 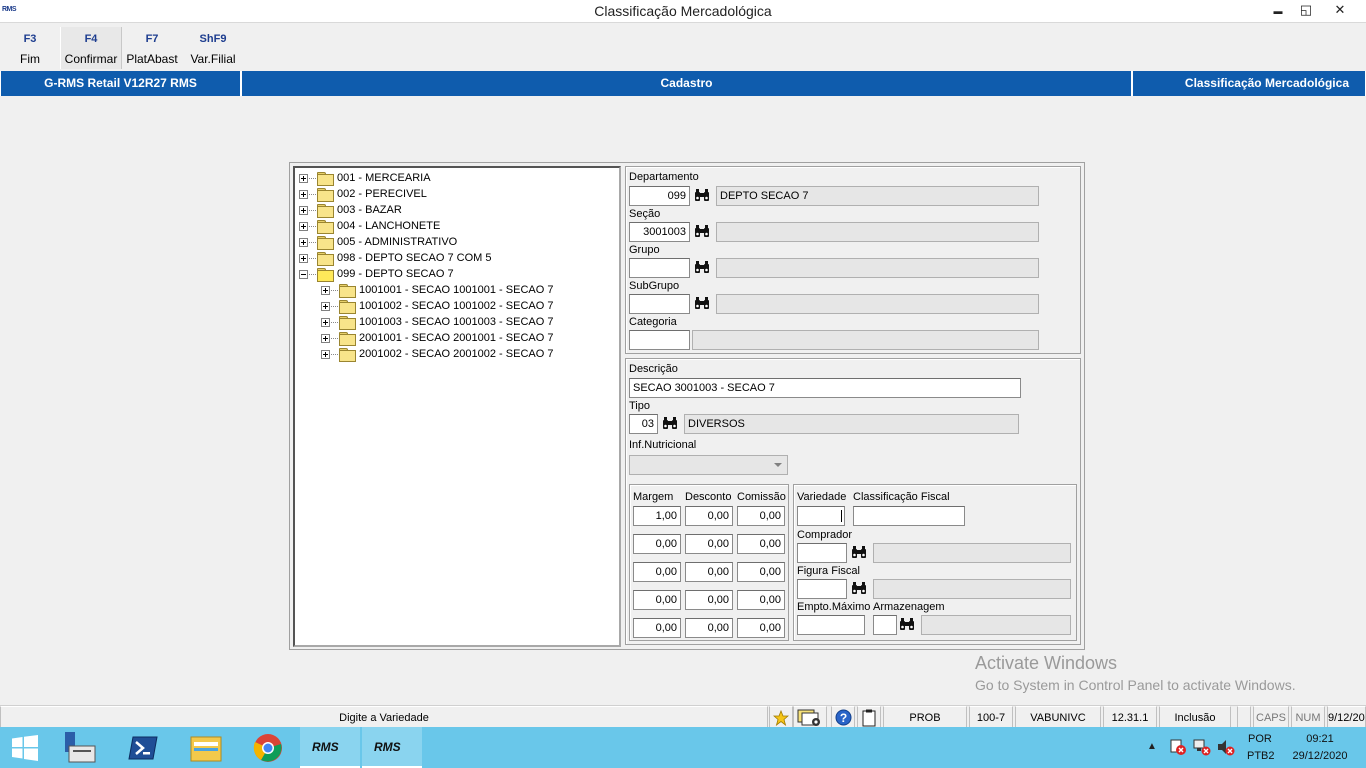 I want to click on tray-network-icon, so click(x=1202, y=748).